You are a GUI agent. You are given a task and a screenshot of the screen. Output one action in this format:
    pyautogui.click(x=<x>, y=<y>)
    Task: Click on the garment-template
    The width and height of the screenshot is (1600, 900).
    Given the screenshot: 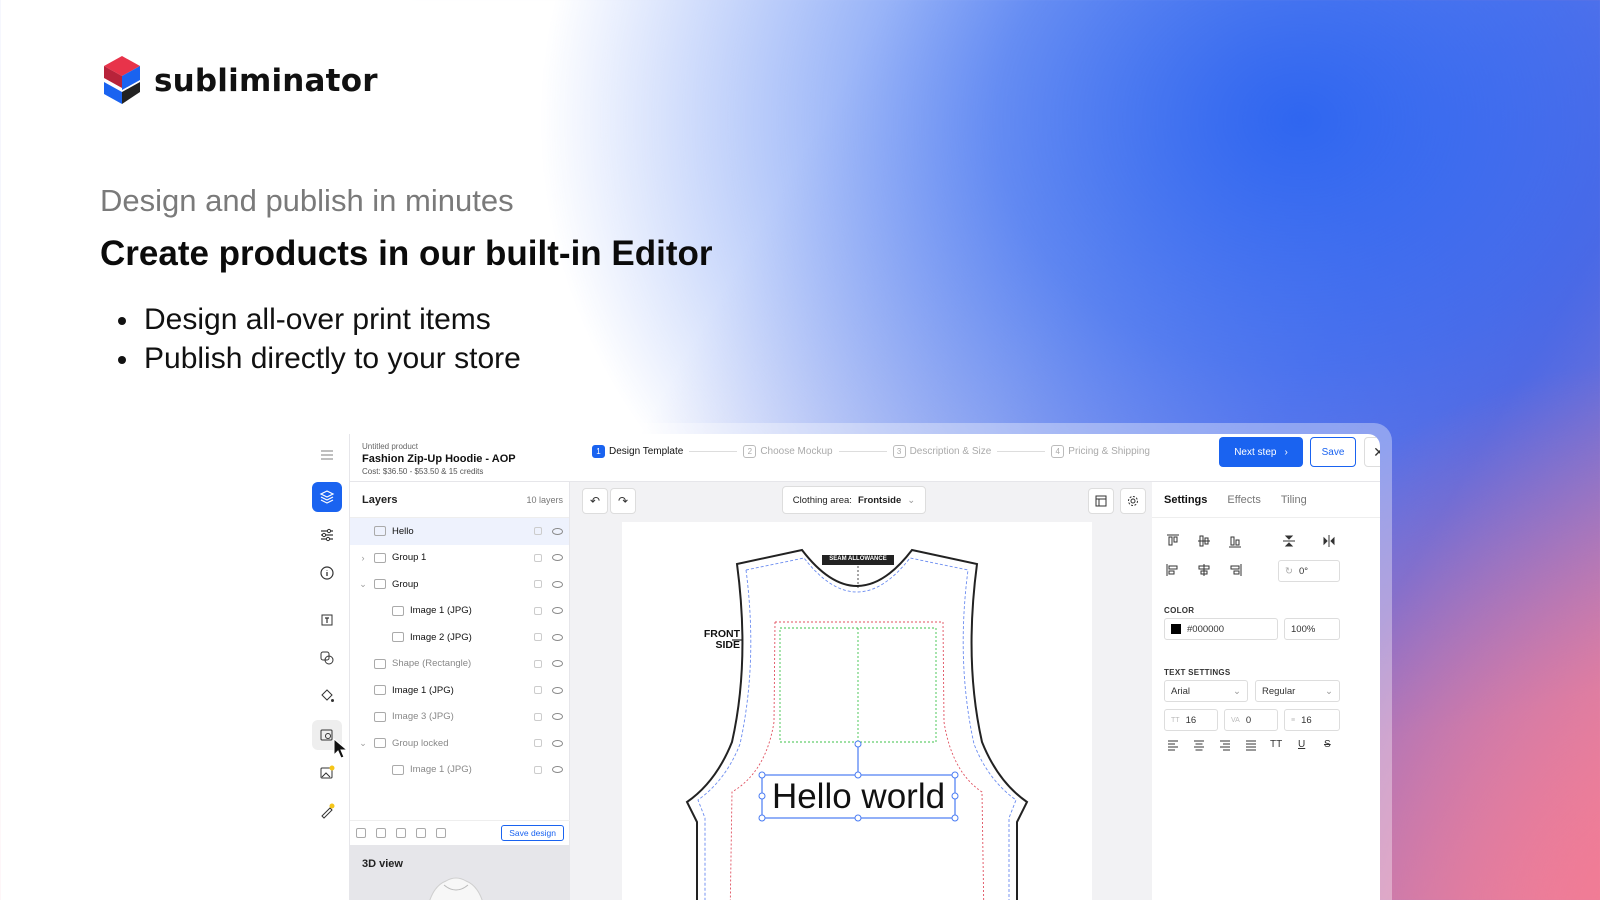 What is the action you would take?
    pyautogui.click(x=857, y=724)
    